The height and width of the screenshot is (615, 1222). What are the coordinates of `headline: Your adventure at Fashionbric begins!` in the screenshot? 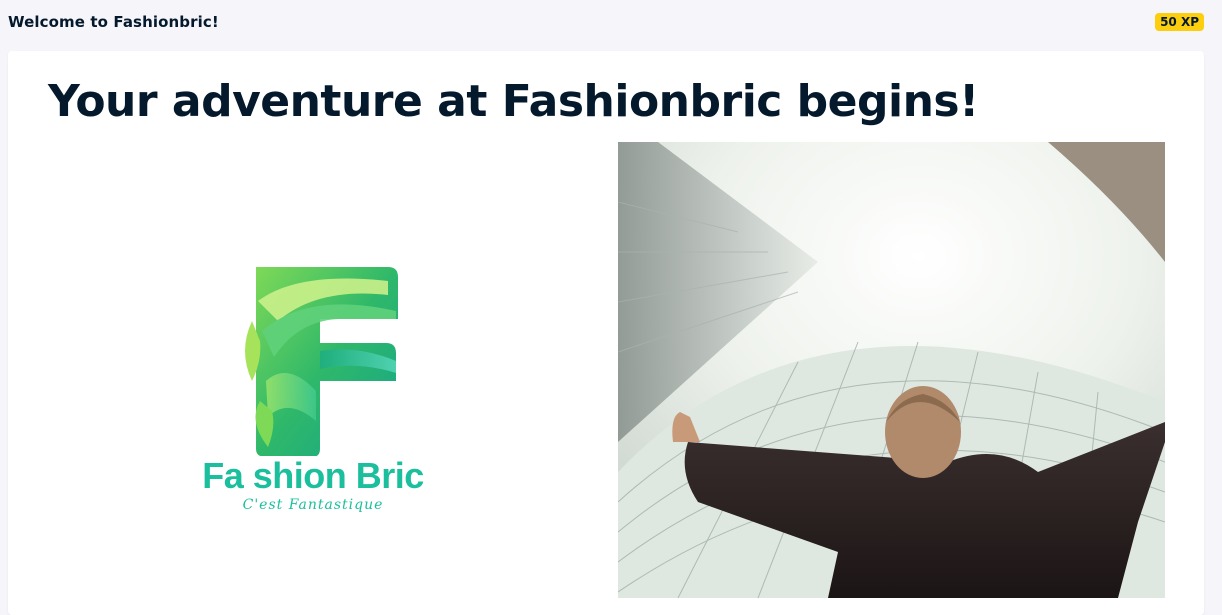 It's located at (513, 101).